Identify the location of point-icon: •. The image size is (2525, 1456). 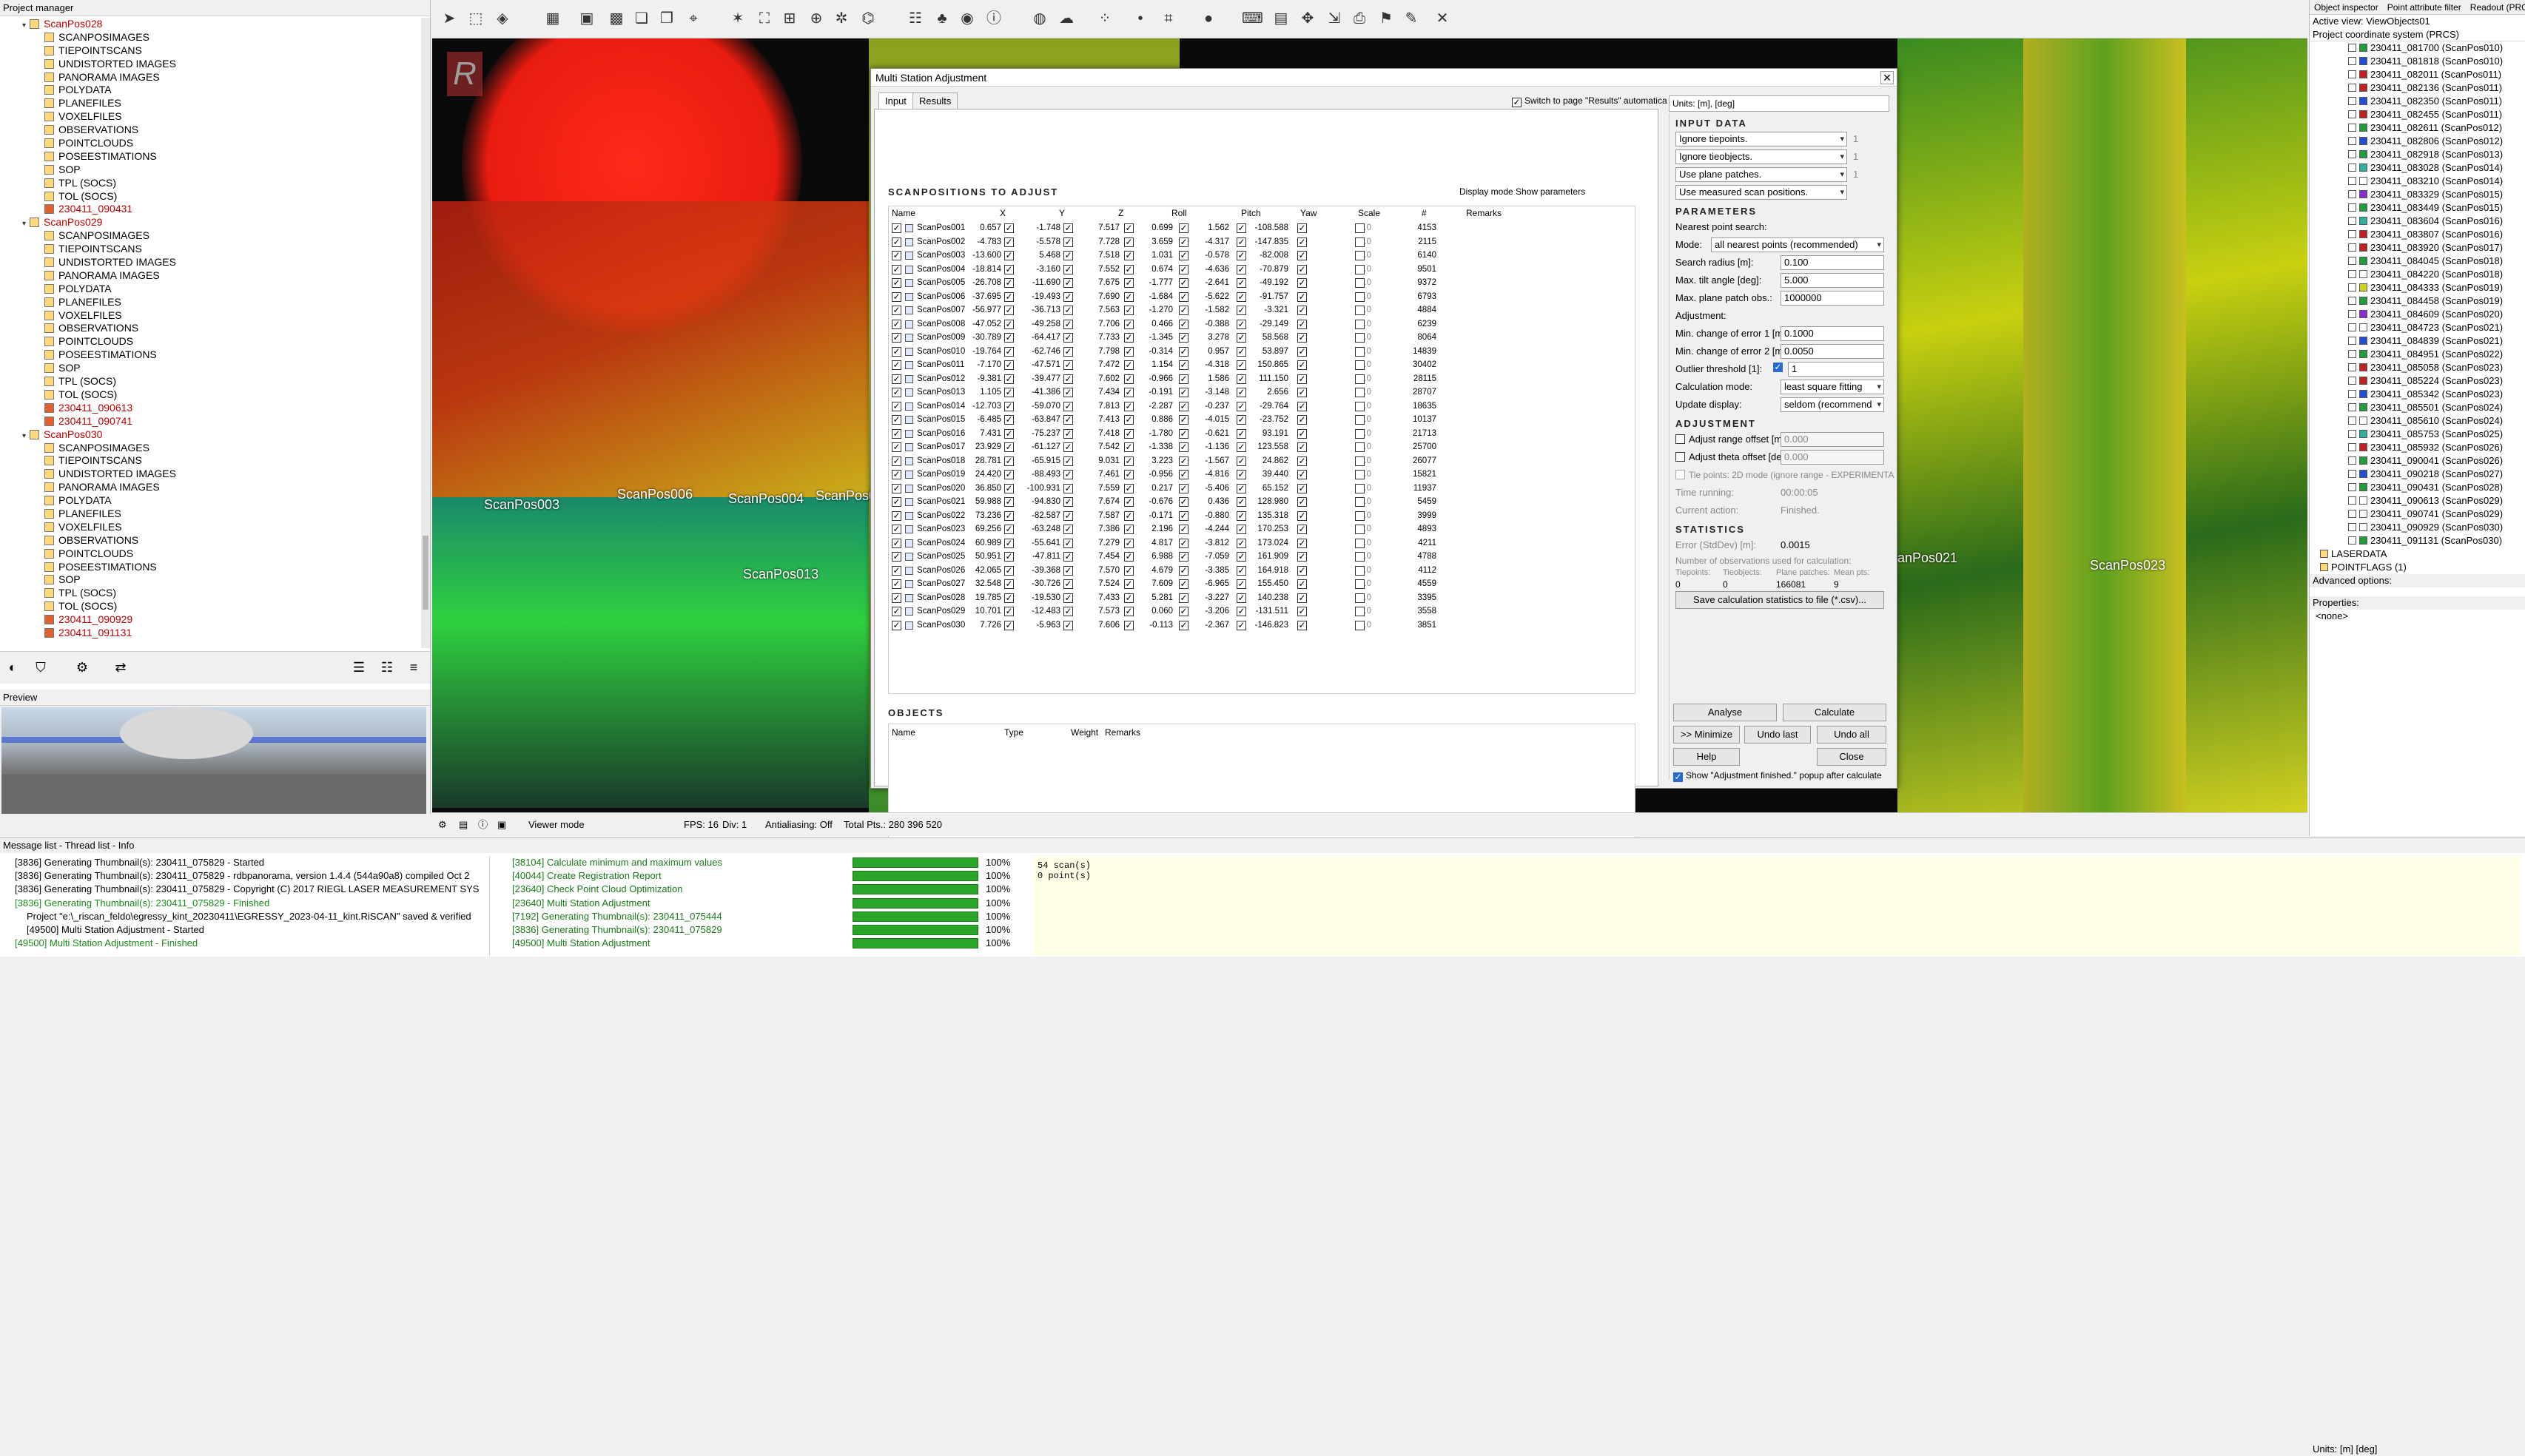
(1140, 19).